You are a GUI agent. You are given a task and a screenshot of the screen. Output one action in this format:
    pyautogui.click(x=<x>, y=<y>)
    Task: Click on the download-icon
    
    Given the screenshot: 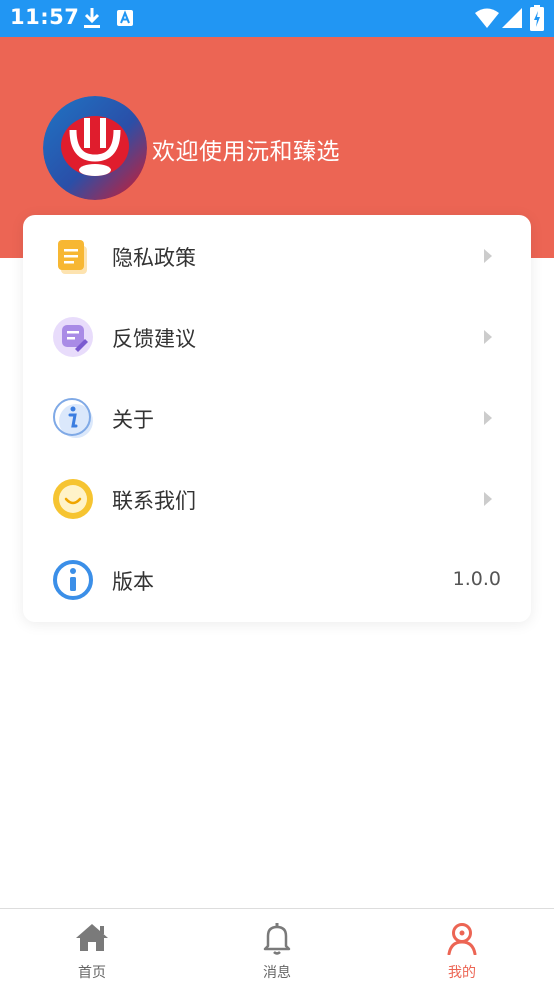 What is the action you would take?
    pyautogui.click(x=92, y=18)
    